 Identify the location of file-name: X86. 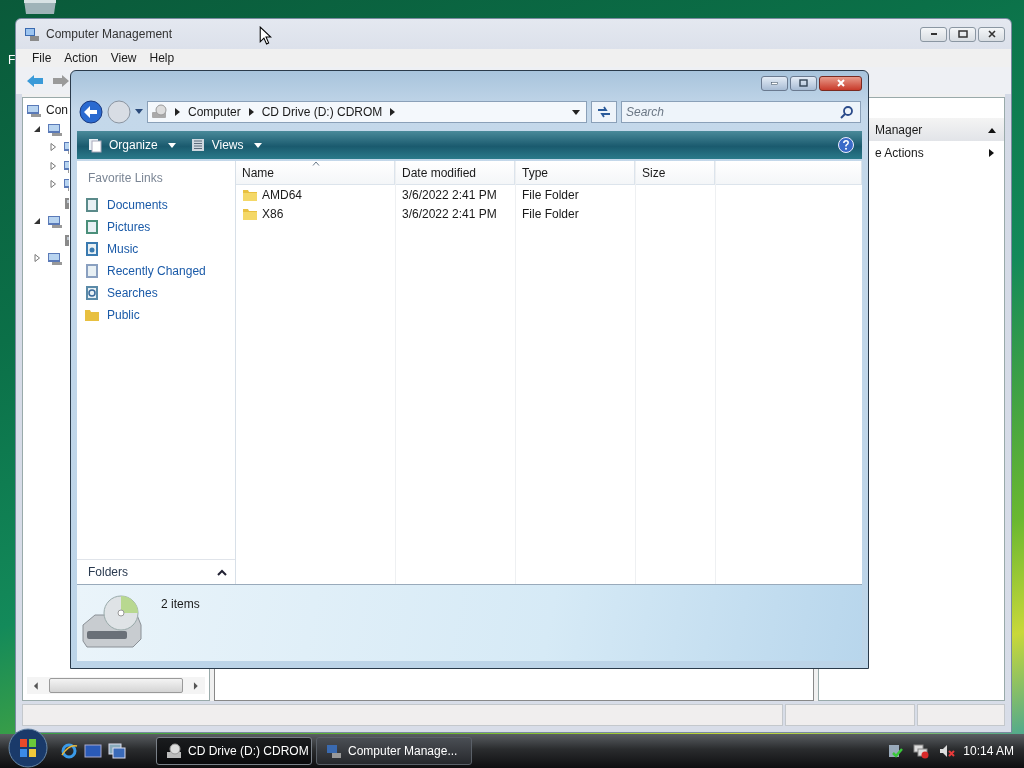
(273, 213).